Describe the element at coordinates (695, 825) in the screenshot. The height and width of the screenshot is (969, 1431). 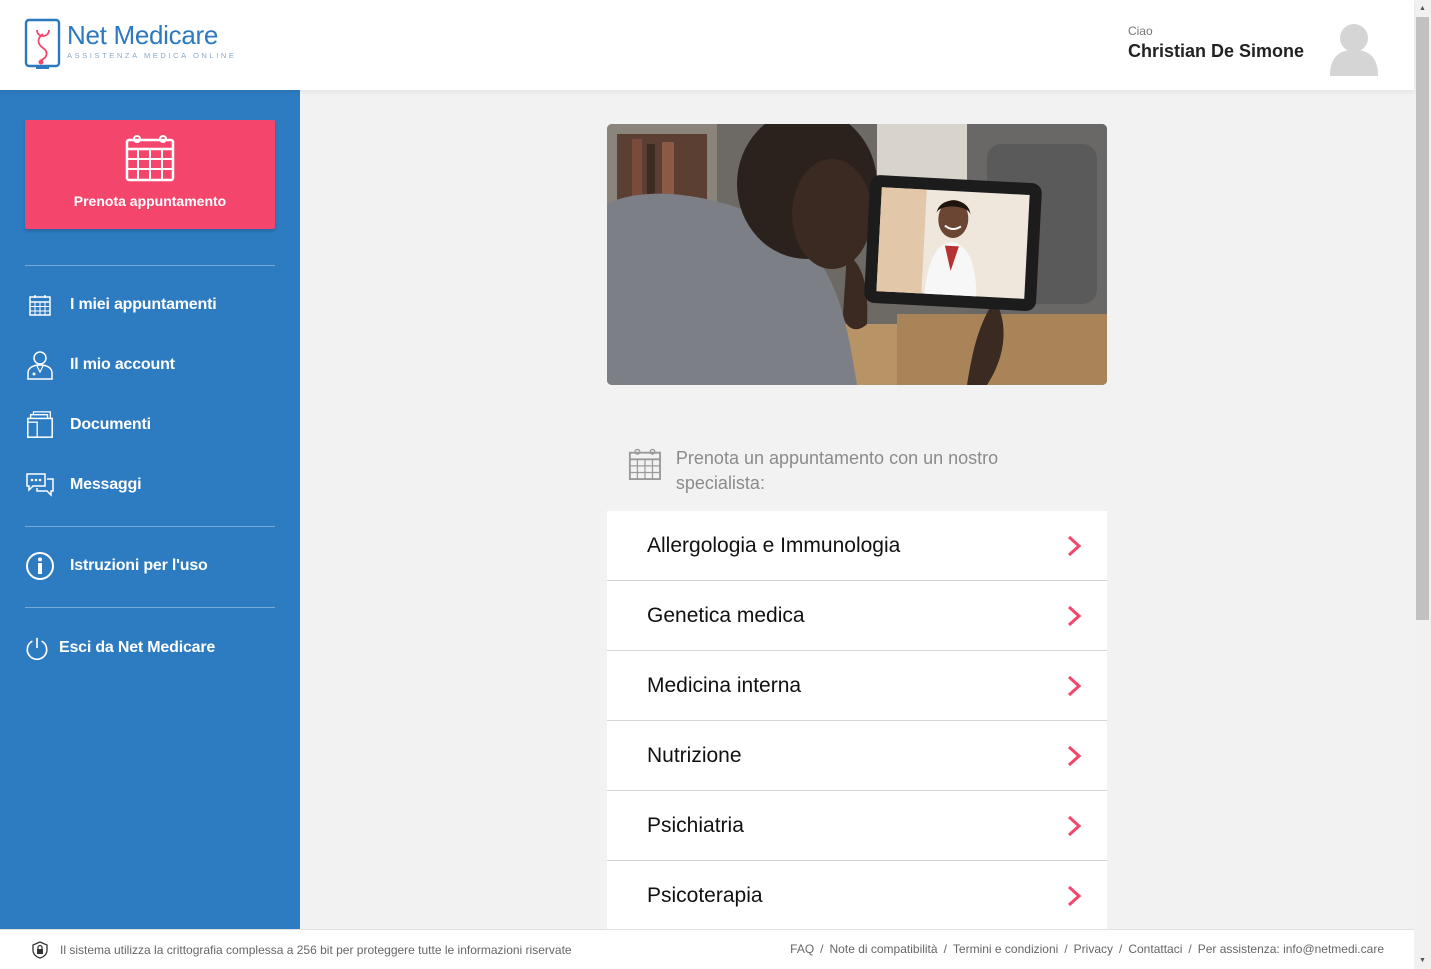
I see `specialty-name: Psichiatria` at that location.